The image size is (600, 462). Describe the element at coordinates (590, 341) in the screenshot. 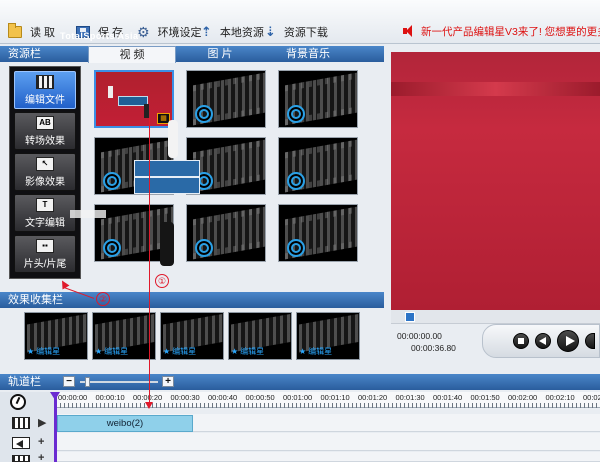

I see `next-frame-button` at that location.